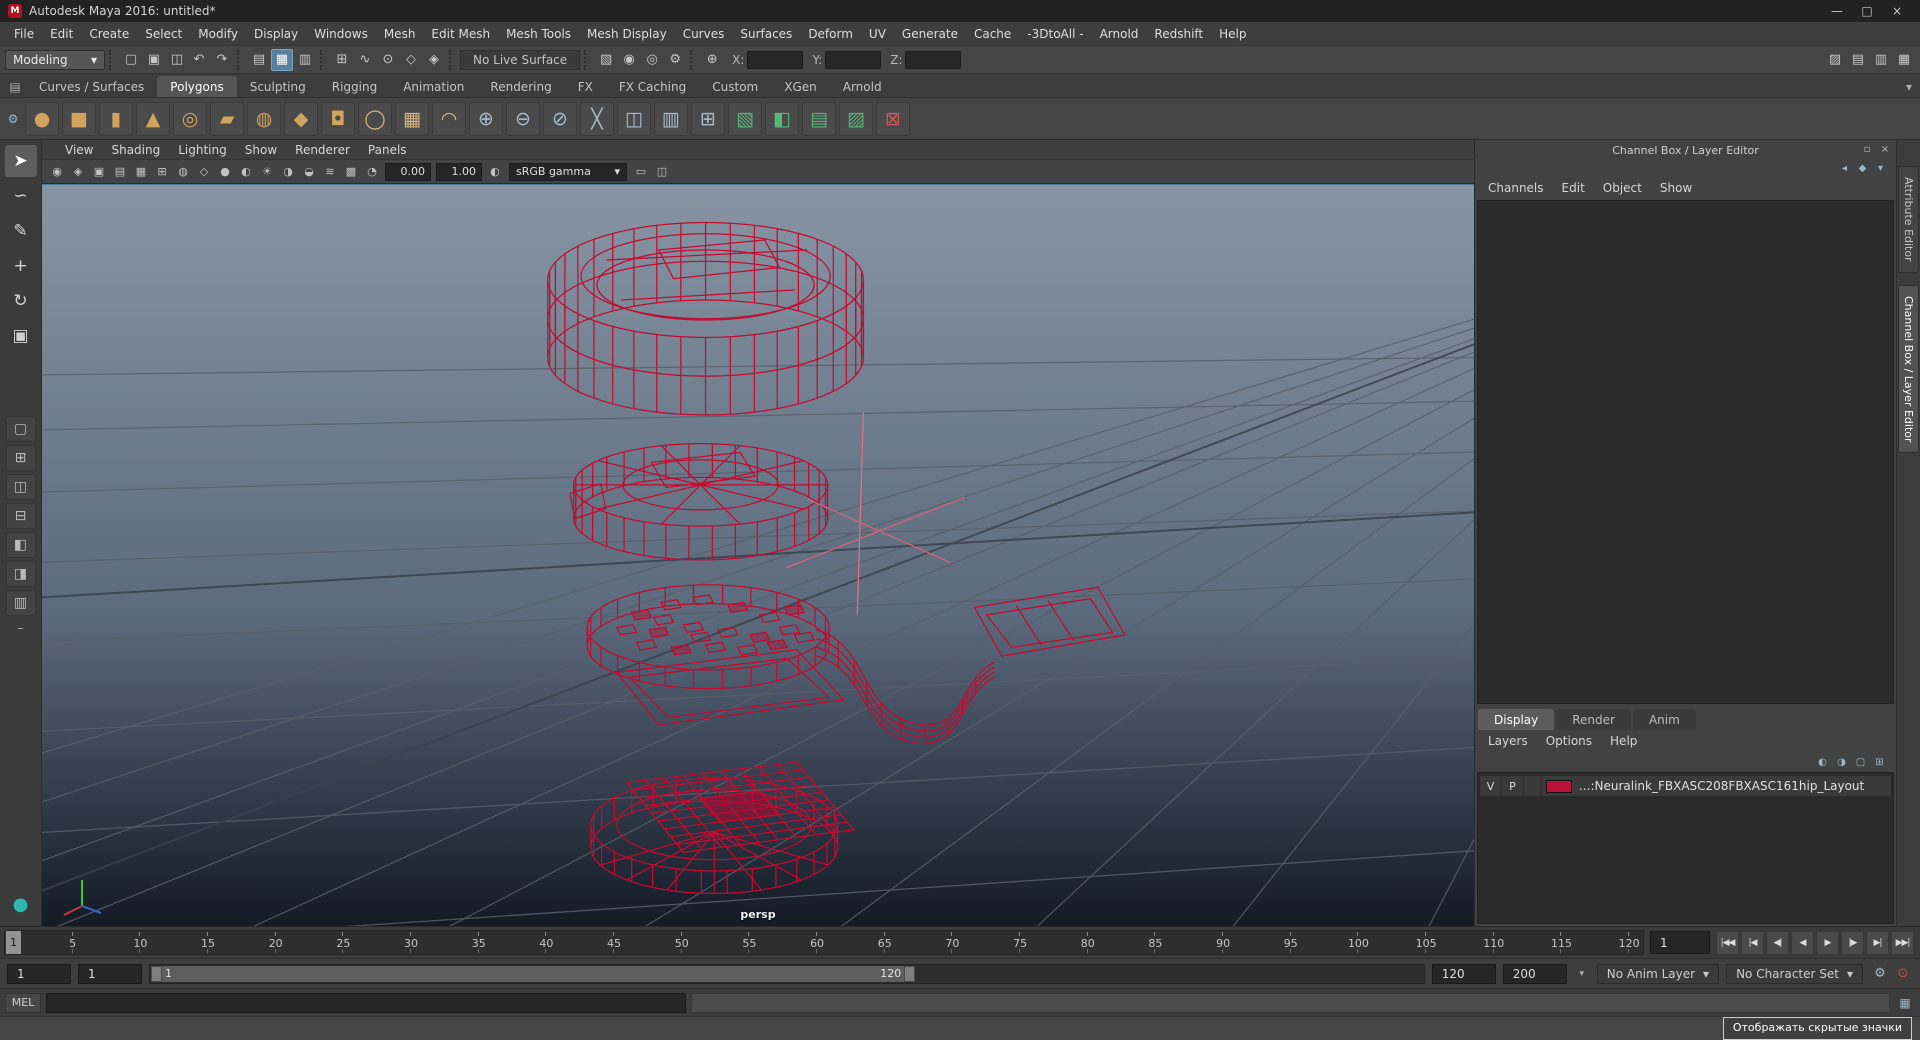  Describe the element at coordinates (153, 118) in the screenshot. I see `poly-cone-icon: ▲` at that location.